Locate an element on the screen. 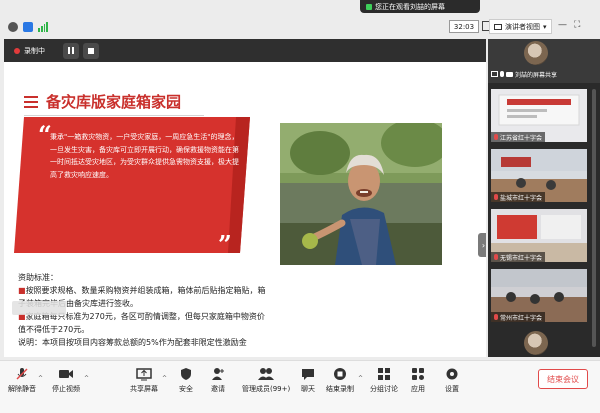  floating-name-tag is located at coordinates (39, 308).